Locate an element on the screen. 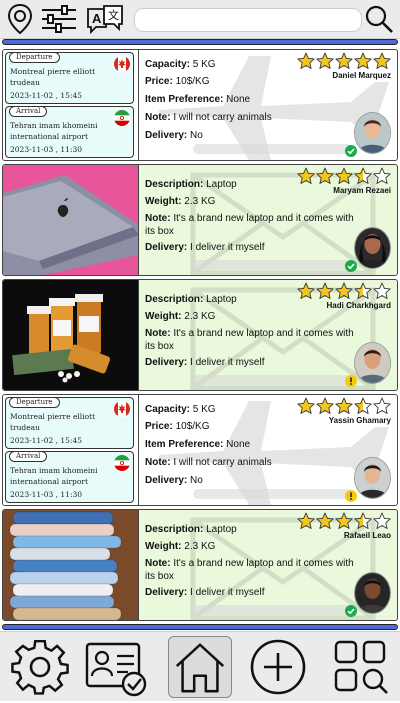 Image resolution: width=400 pixels, height=703 pixels. departure-date: 2023-11-02 , 15:45 is located at coordinates (46, 440).